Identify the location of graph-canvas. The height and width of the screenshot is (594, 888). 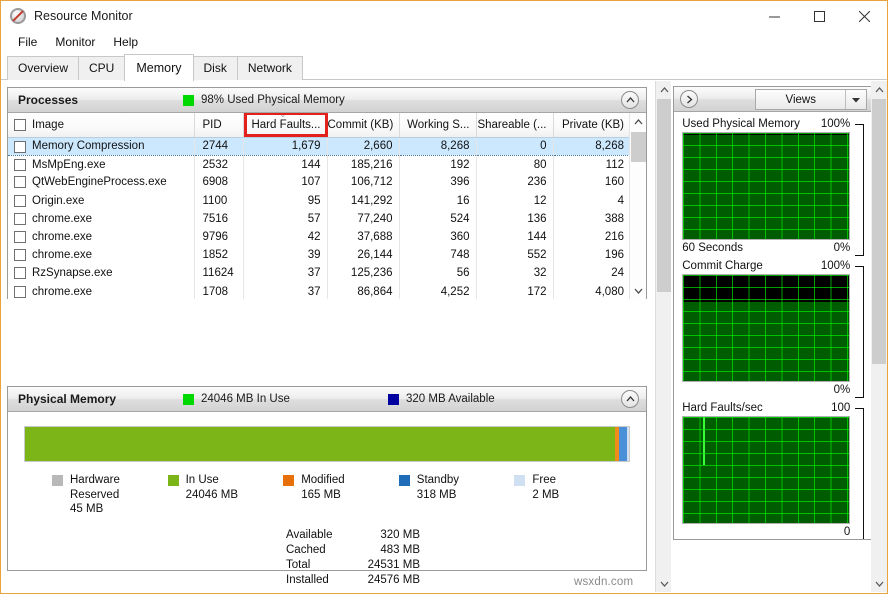
(766, 470).